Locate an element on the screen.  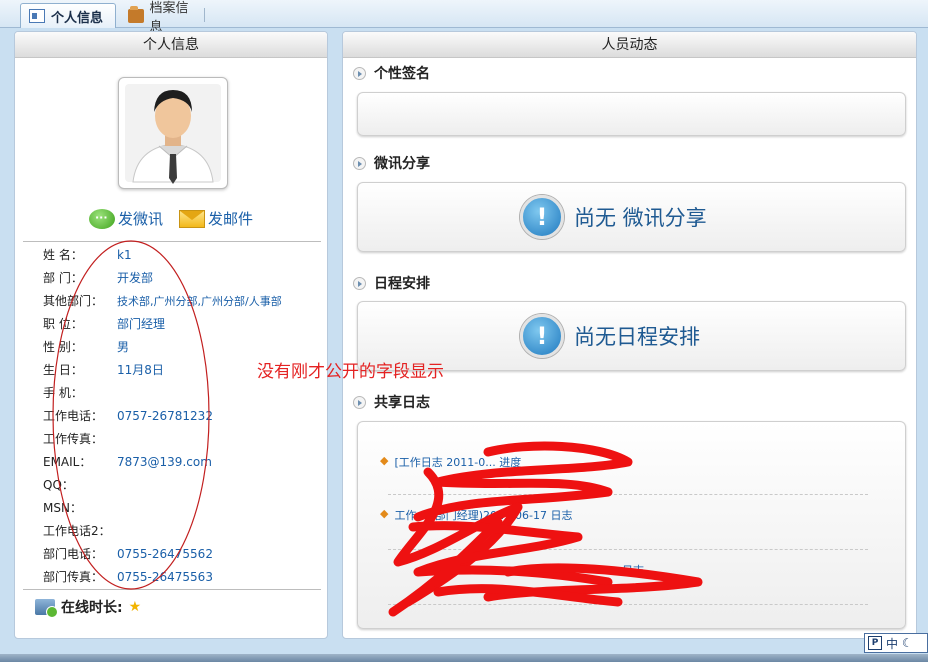
field-label: 姓 名： is located at coordinates (63, 255).